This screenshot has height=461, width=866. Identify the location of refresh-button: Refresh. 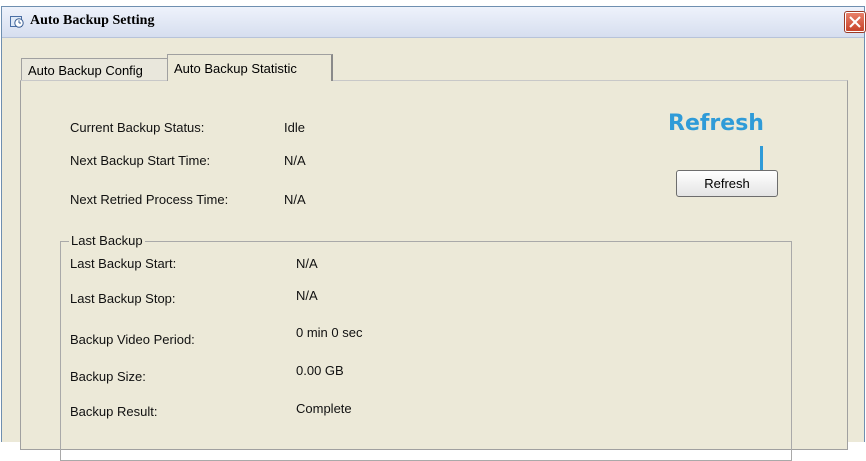
(727, 183).